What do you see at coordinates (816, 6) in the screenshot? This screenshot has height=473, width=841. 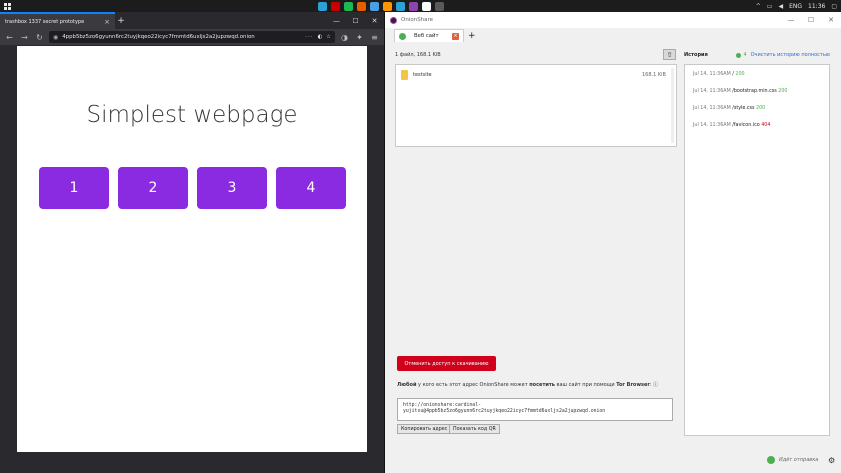 I see `clock: 11:36` at bounding box center [816, 6].